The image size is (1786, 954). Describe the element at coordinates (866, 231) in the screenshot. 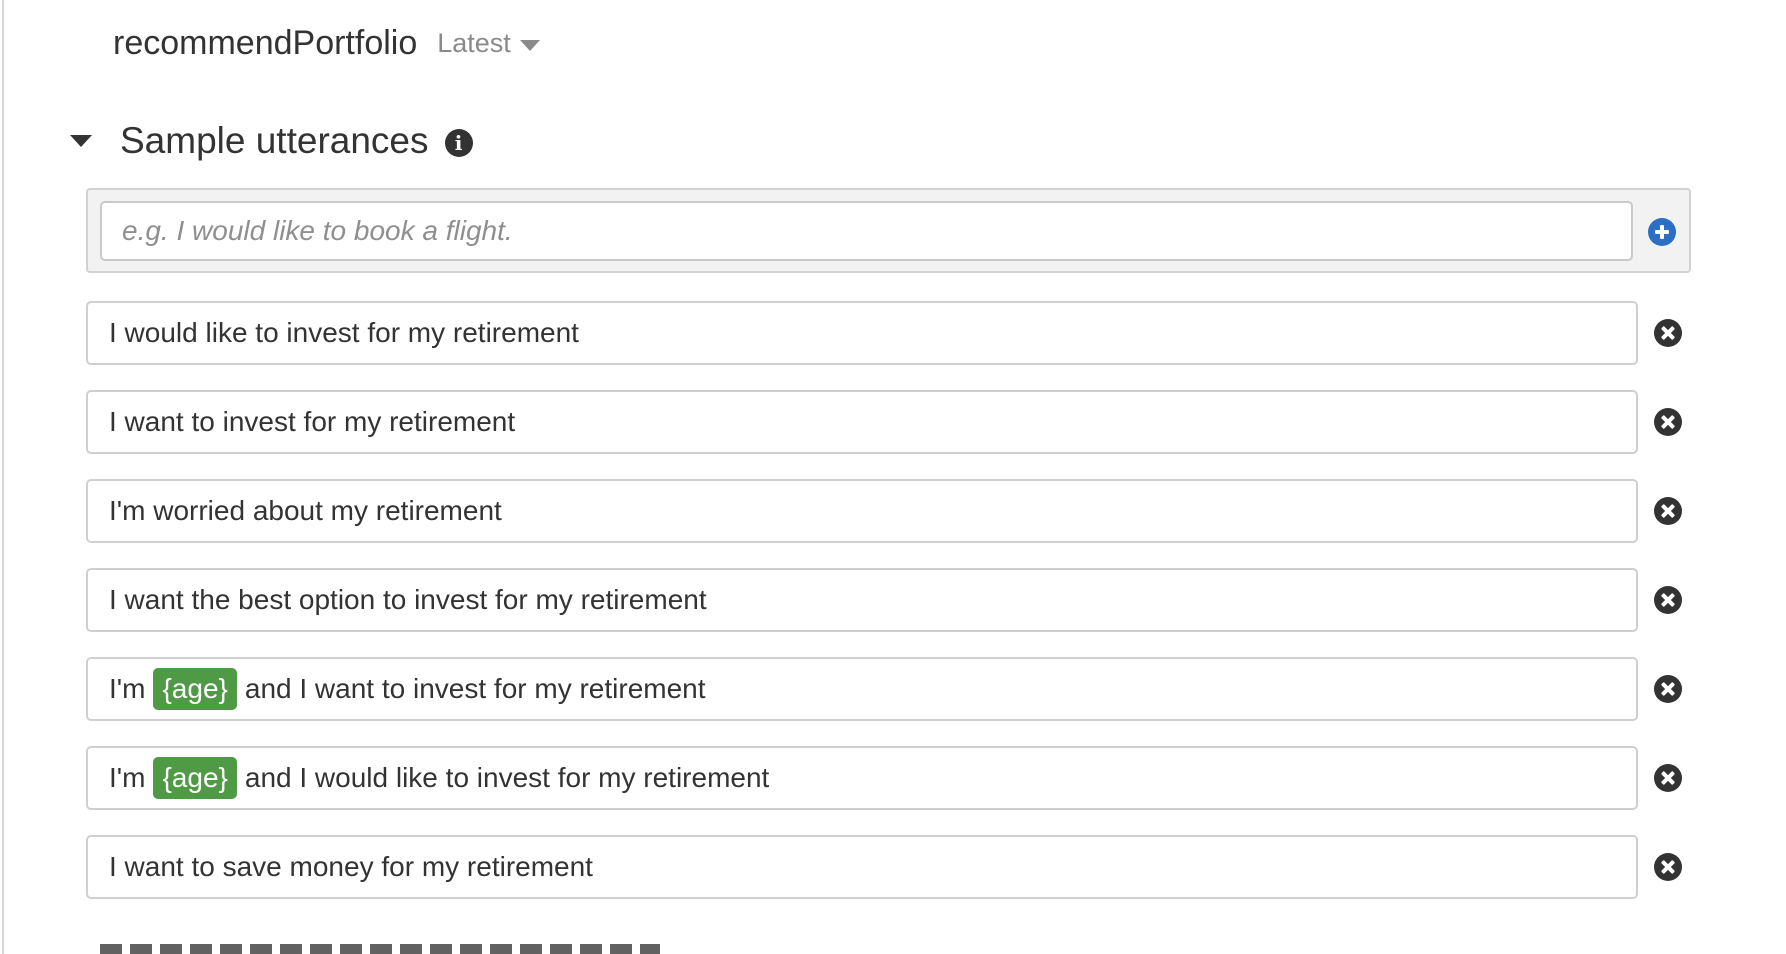

I see `new-utterance-input` at that location.